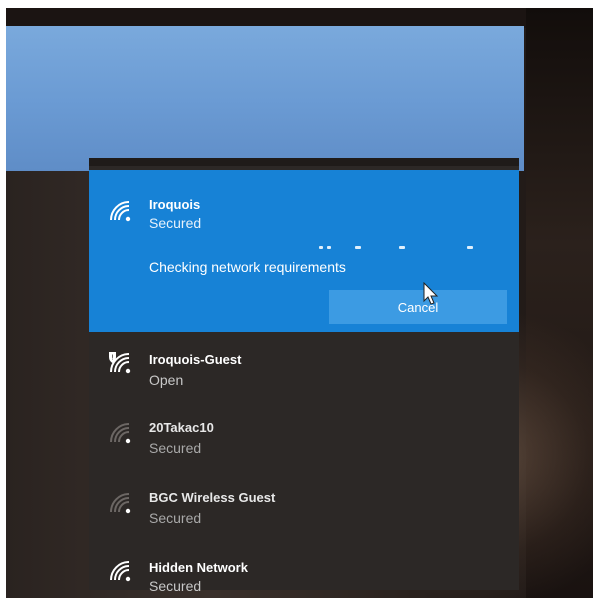 The height and width of the screenshot is (601, 597). What do you see at coordinates (404, 249) in the screenshot?
I see `connecting-progress-indicator` at bounding box center [404, 249].